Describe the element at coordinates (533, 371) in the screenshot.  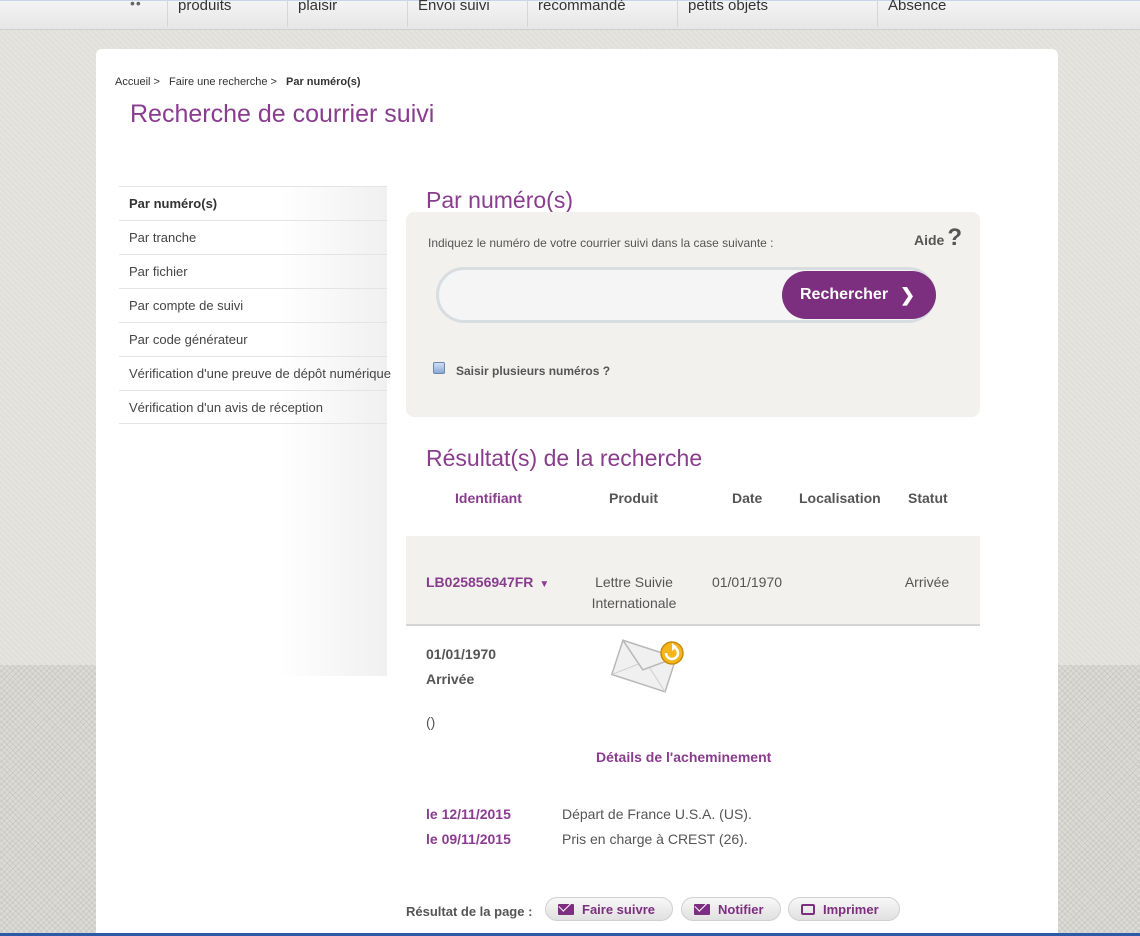
I see `multi-number-label: Saisir plusieurs numéros ?` at that location.